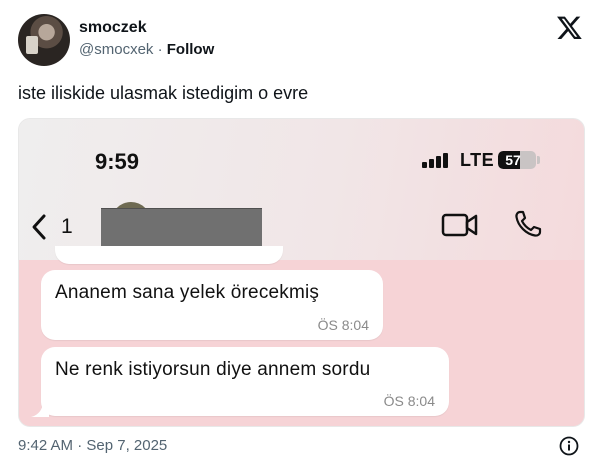 The height and width of the screenshot is (476, 600). What do you see at coordinates (513, 160) in the screenshot?
I see `battery-level-text: 57` at bounding box center [513, 160].